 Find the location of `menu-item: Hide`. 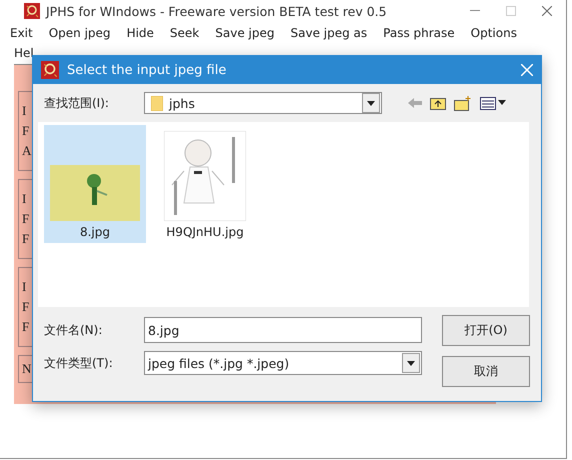

menu-item: Hide is located at coordinates (140, 33).